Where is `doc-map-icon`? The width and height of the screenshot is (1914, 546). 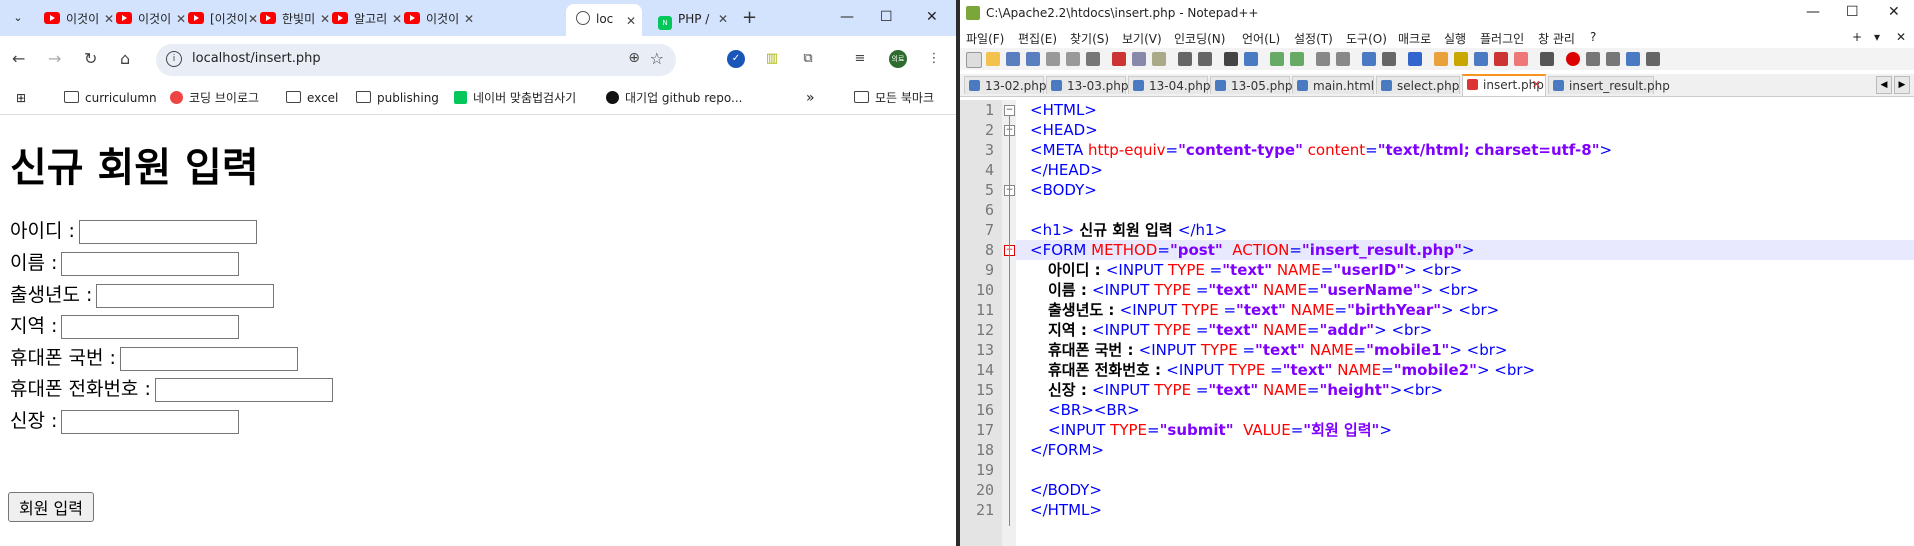 doc-map-icon is located at coordinates (1461, 59).